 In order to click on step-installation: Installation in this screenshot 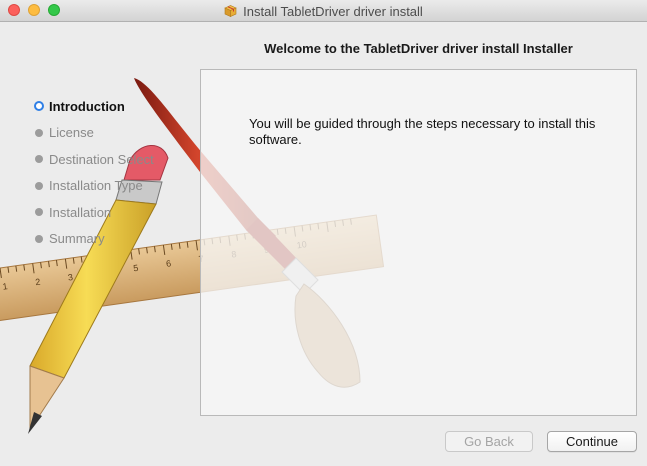, I will do `click(94, 212)`.